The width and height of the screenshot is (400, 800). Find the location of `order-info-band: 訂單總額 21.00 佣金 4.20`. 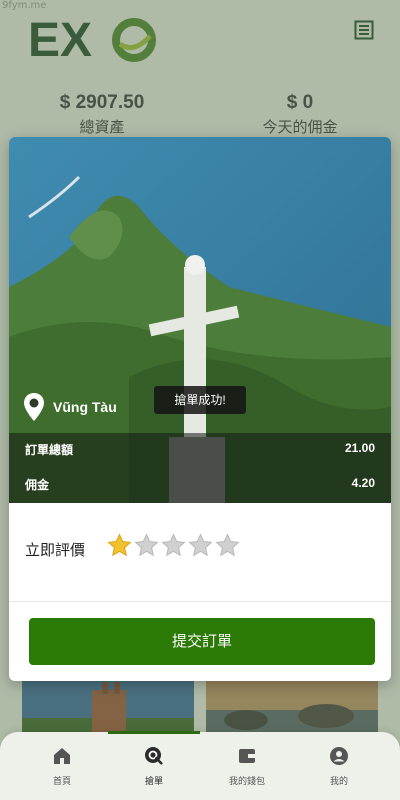

order-info-band: 訂單總額 21.00 佣金 4.20 is located at coordinates (200, 468).